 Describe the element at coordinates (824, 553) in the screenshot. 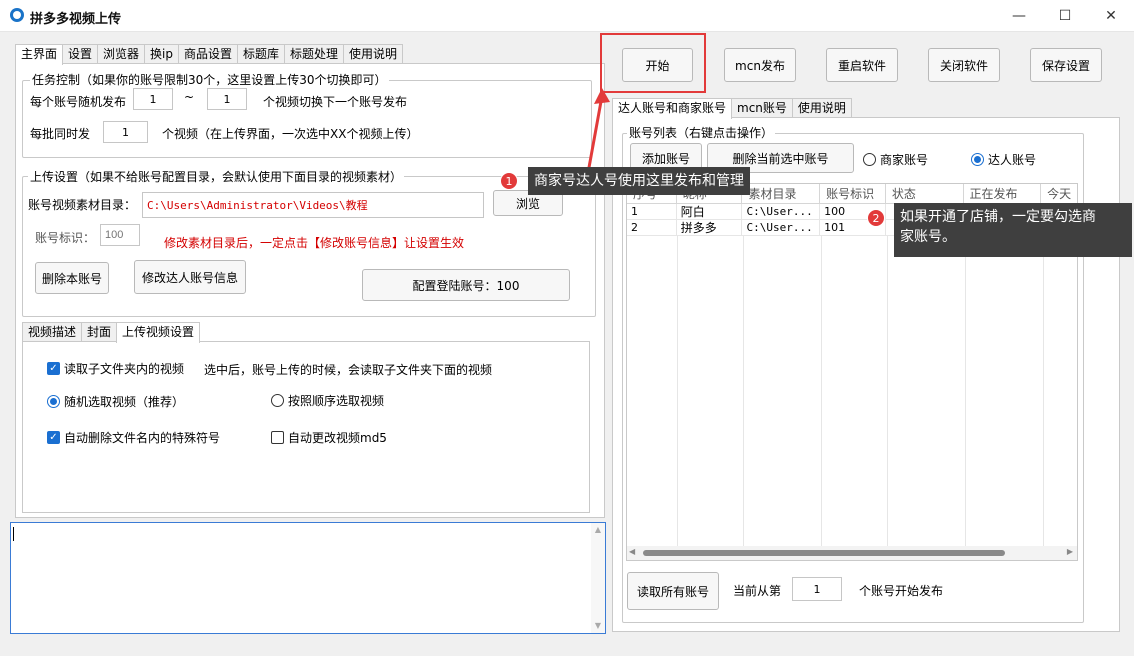

I see `scroll-thumb` at that location.